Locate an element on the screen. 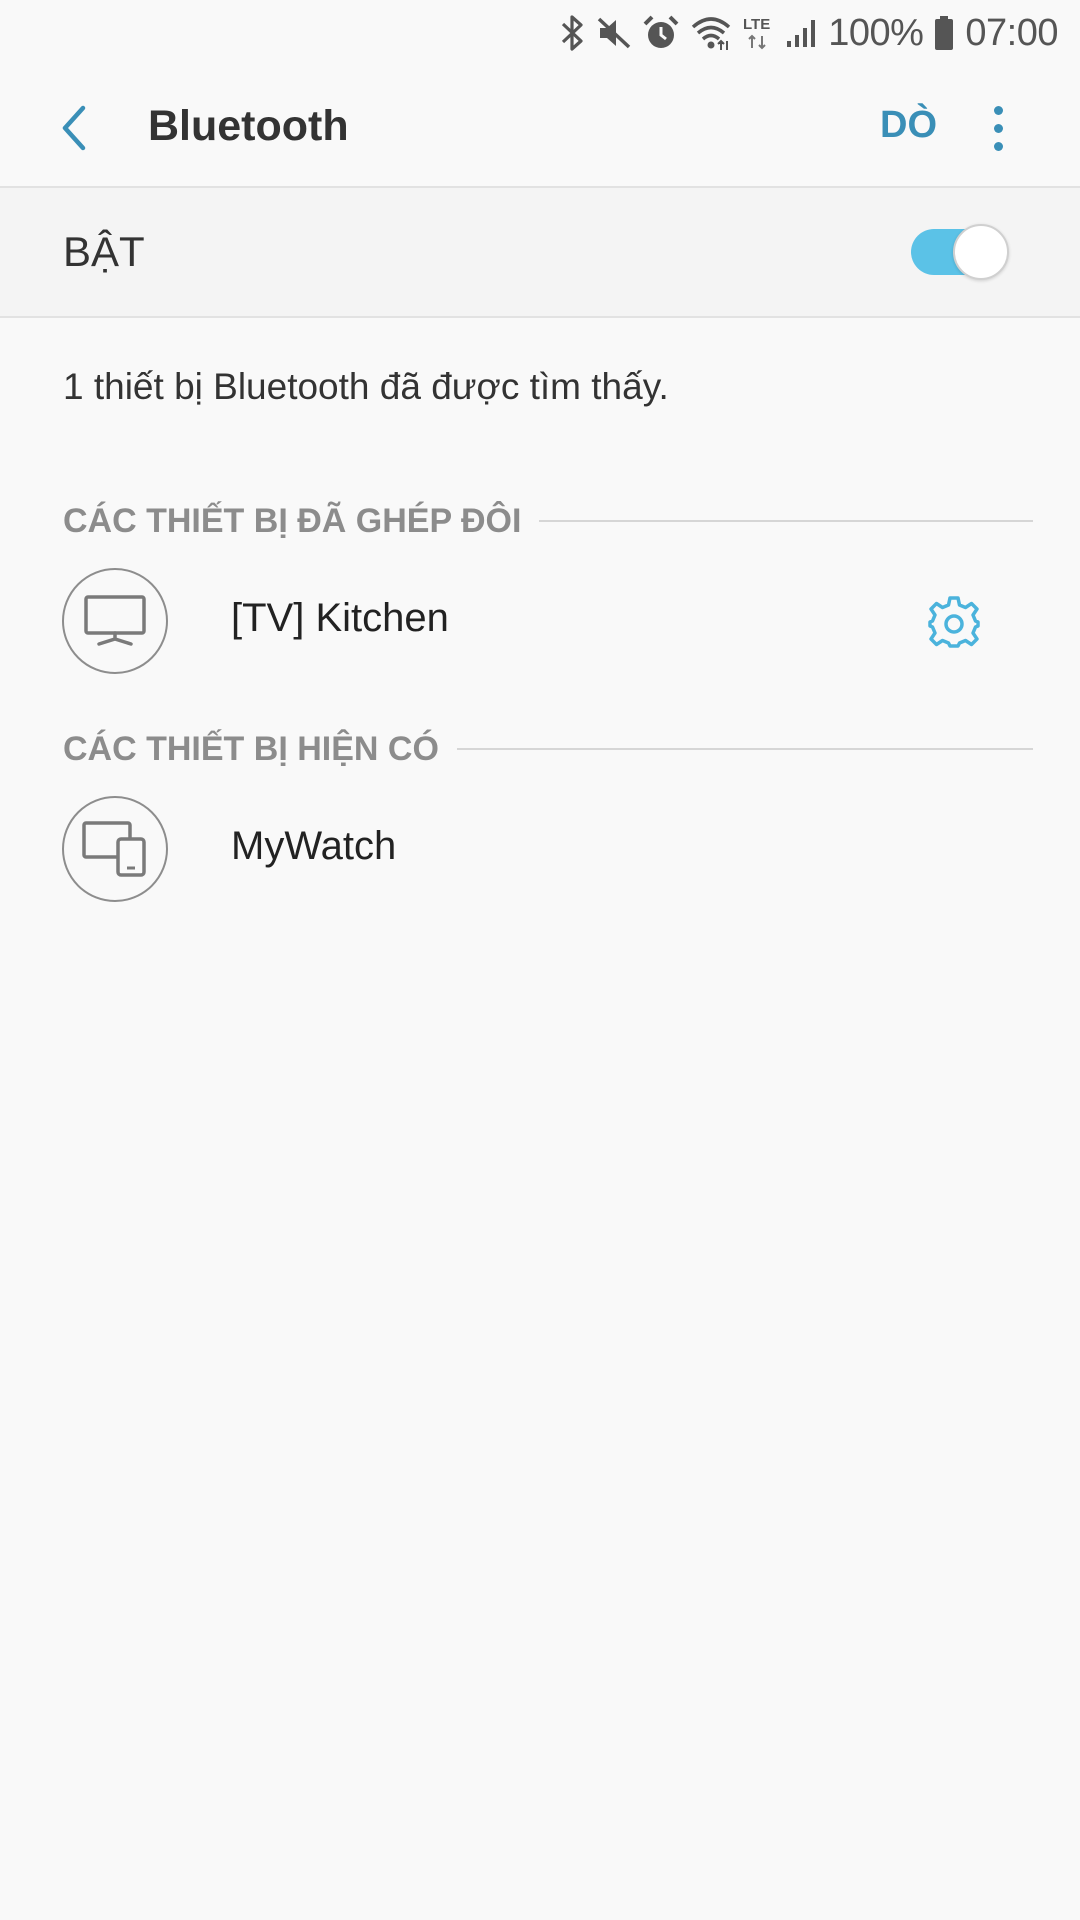  device-row-mywatch: MyWatch is located at coordinates (540, 848).